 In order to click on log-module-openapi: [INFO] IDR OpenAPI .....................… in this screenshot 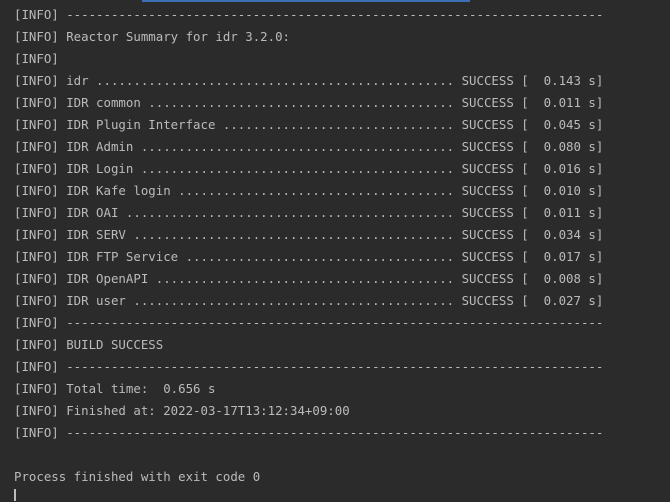, I will do `click(309, 278)`.